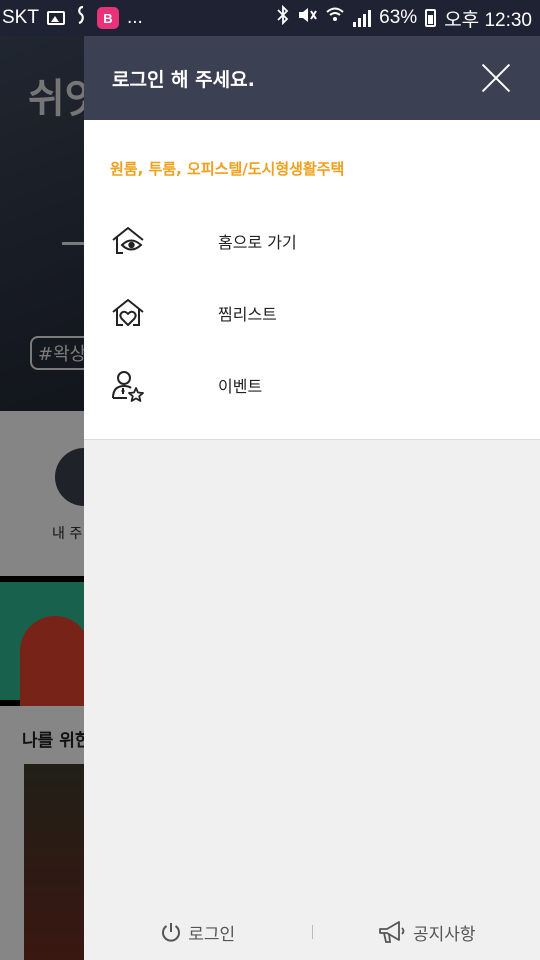 This screenshot has width=540, height=960. What do you see at coordinates (312, 385) in the screenshot?
I see `menu-item-event: 이벤트` at bounding box center [312, 385].